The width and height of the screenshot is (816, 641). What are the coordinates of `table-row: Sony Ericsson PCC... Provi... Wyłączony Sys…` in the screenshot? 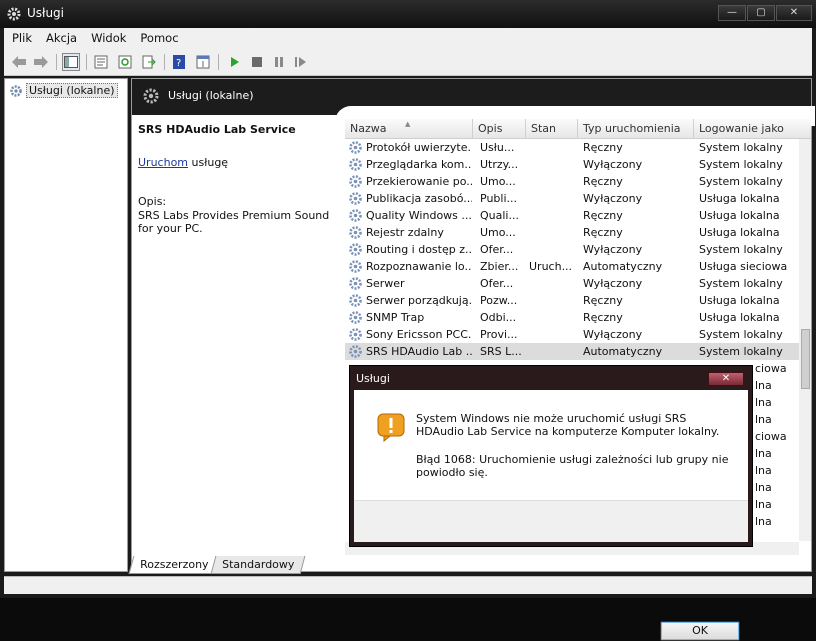 It's located at (572, 334).